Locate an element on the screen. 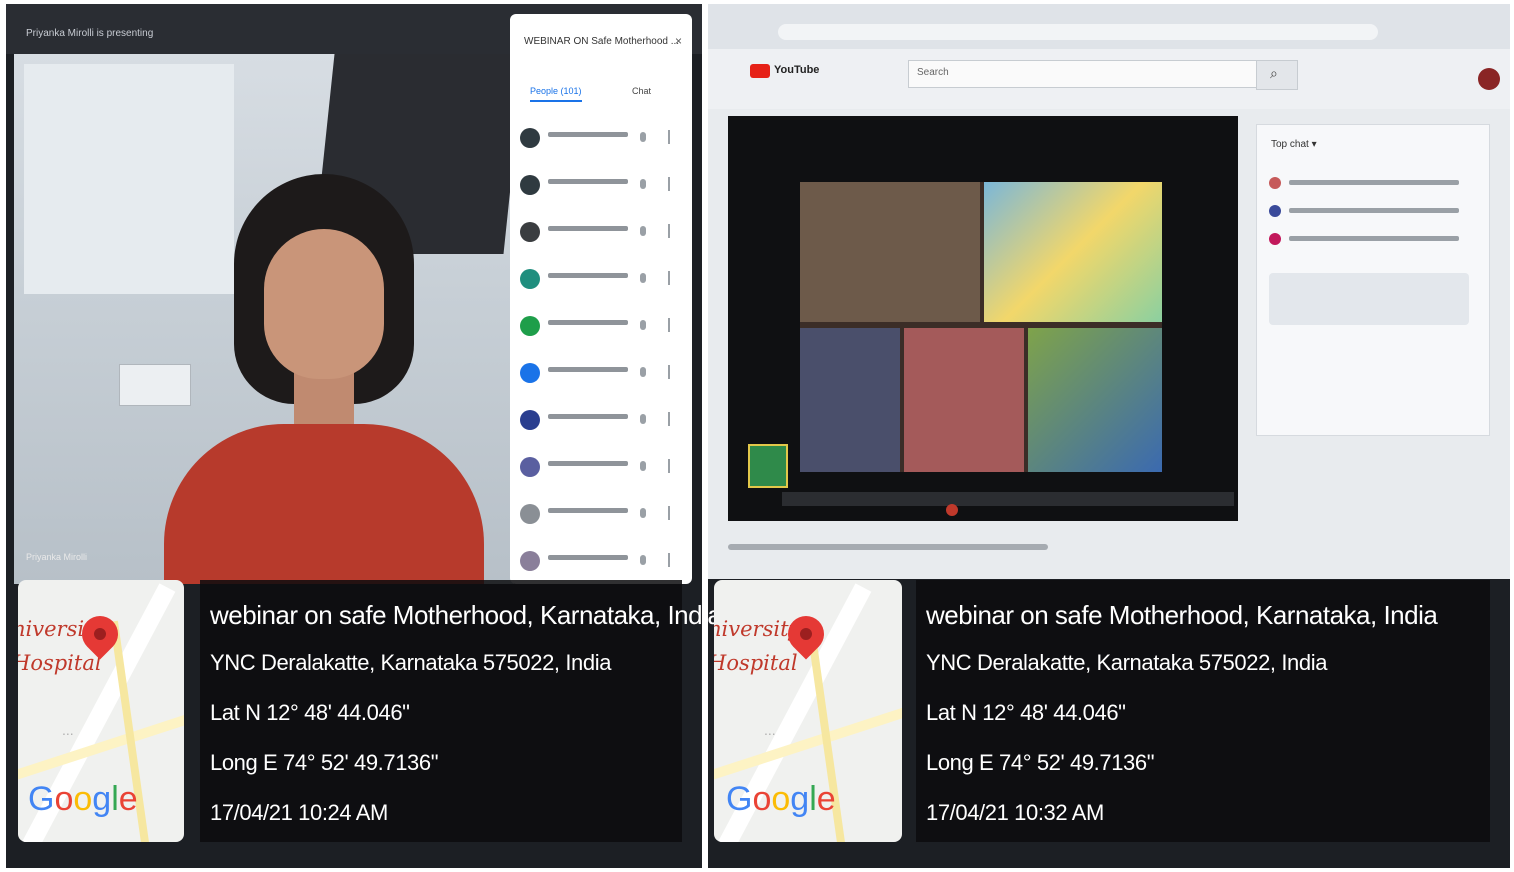 Image resolution: width=1514 pixels, height=872 pixels. chat-title: Top chat ▾ is located at coordinates (1294, 144).